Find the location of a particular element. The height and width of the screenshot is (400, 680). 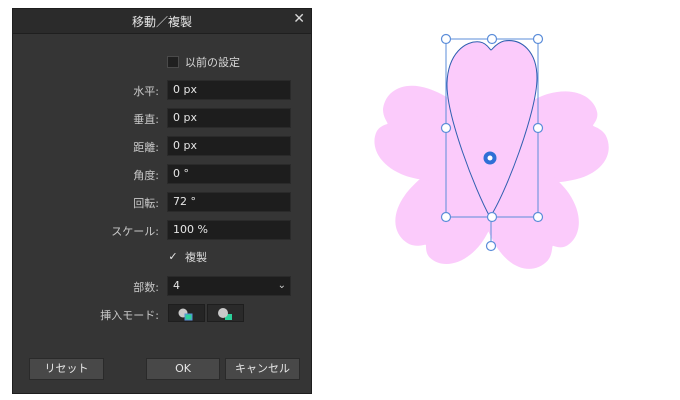

vertical-input: 0 px is located at coordinates (229, 118).